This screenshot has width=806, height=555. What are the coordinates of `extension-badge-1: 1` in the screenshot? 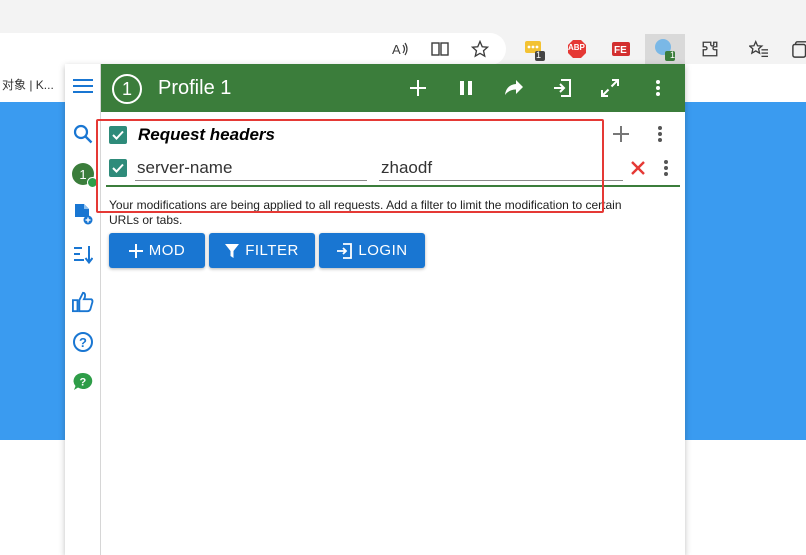 It's located at (539, 55).